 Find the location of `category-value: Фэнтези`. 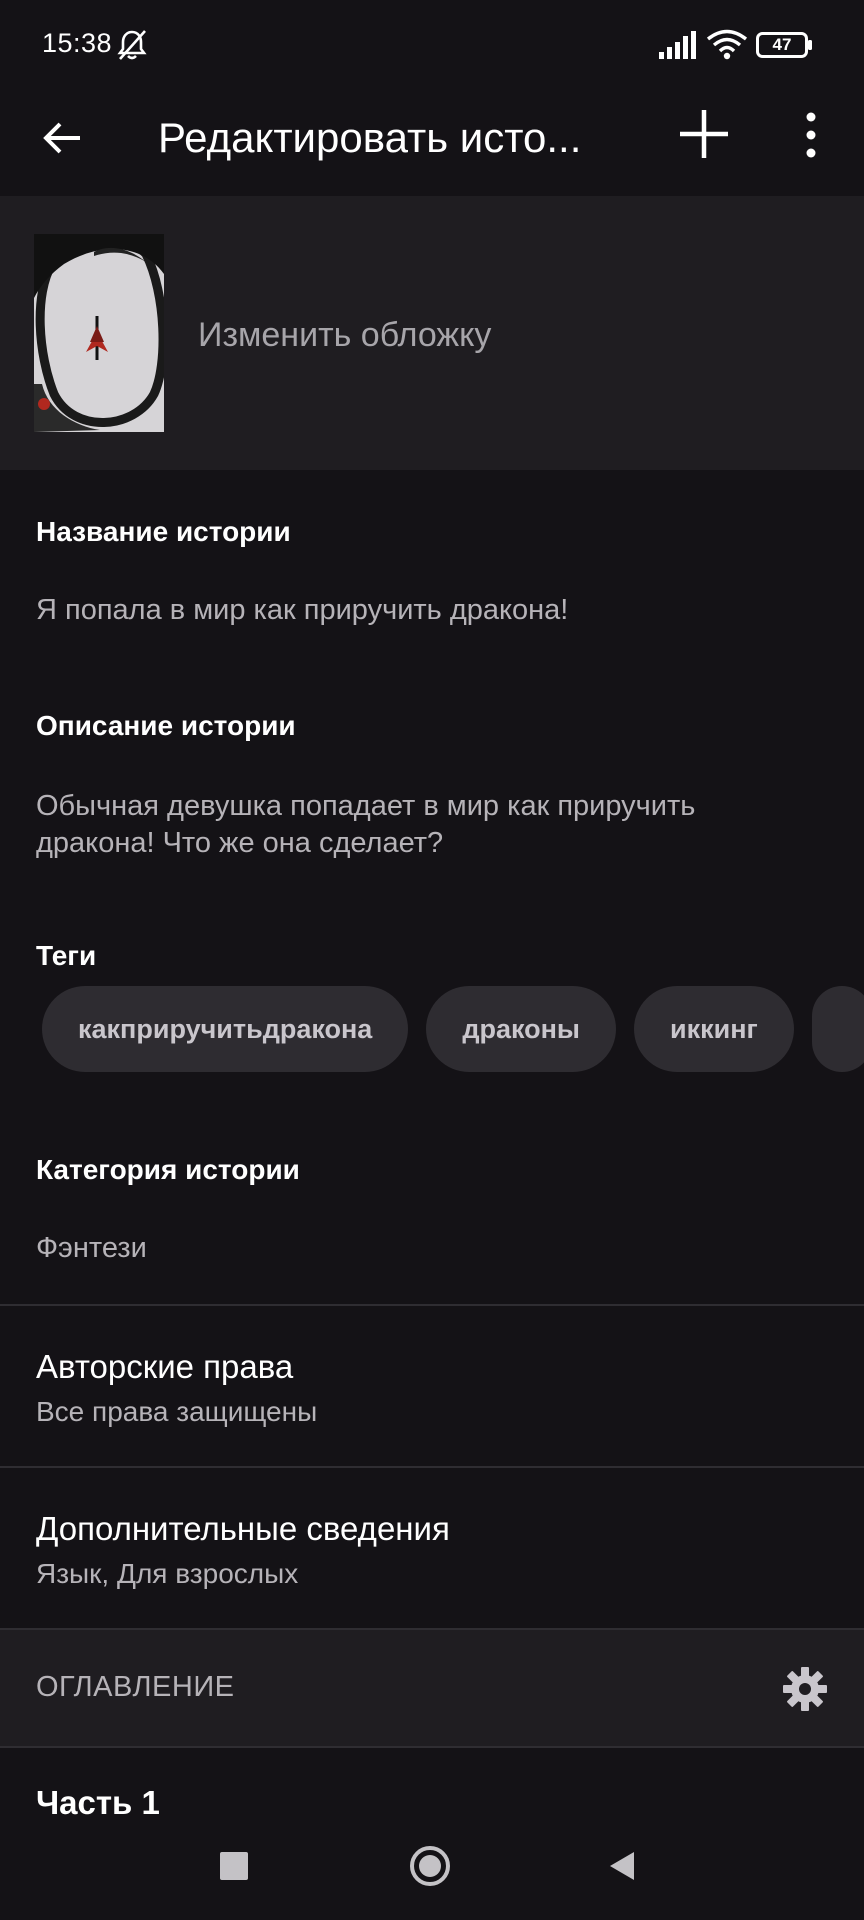

category-value: Фэнтези is located at coordinates (91, 1248).